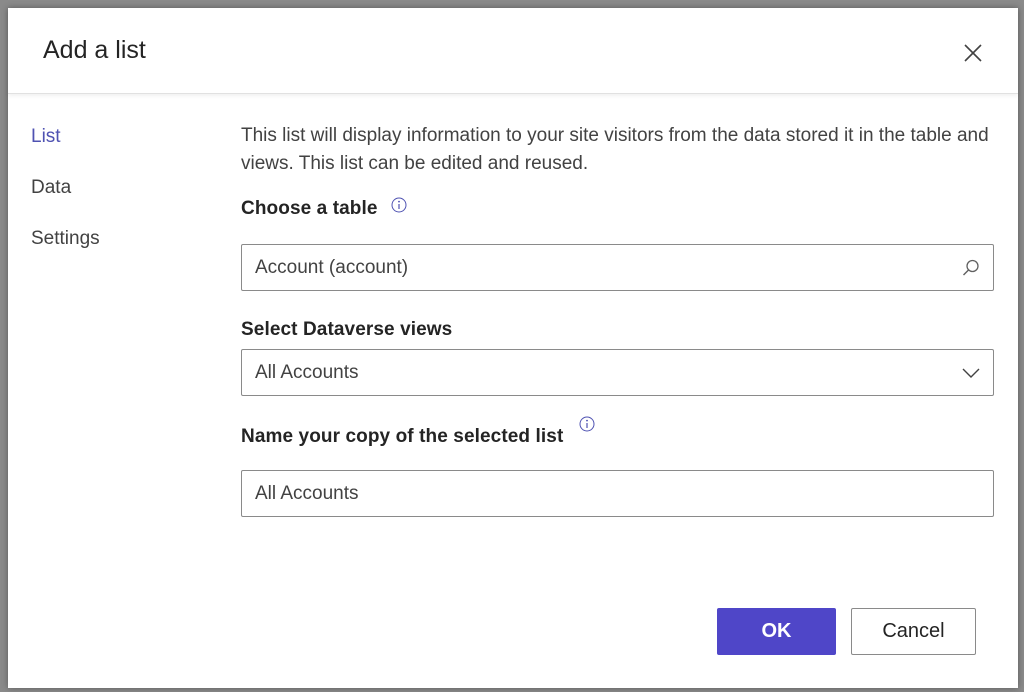  What do you see at coordinates (332, 267) in the screenshot?
I see `table-search-value: Account (account)` at bounding box center [332, 267].